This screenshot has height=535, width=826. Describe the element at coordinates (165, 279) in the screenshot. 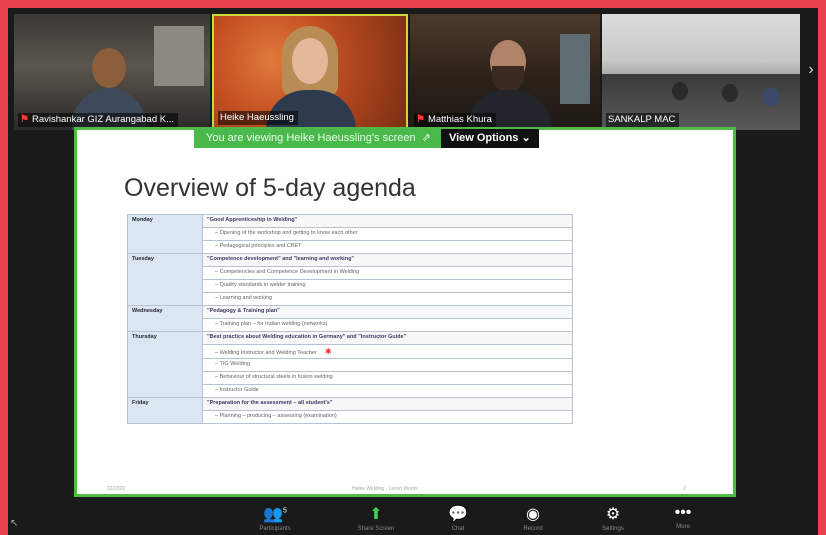

I see `agenda-day: Tuesday` at that location.